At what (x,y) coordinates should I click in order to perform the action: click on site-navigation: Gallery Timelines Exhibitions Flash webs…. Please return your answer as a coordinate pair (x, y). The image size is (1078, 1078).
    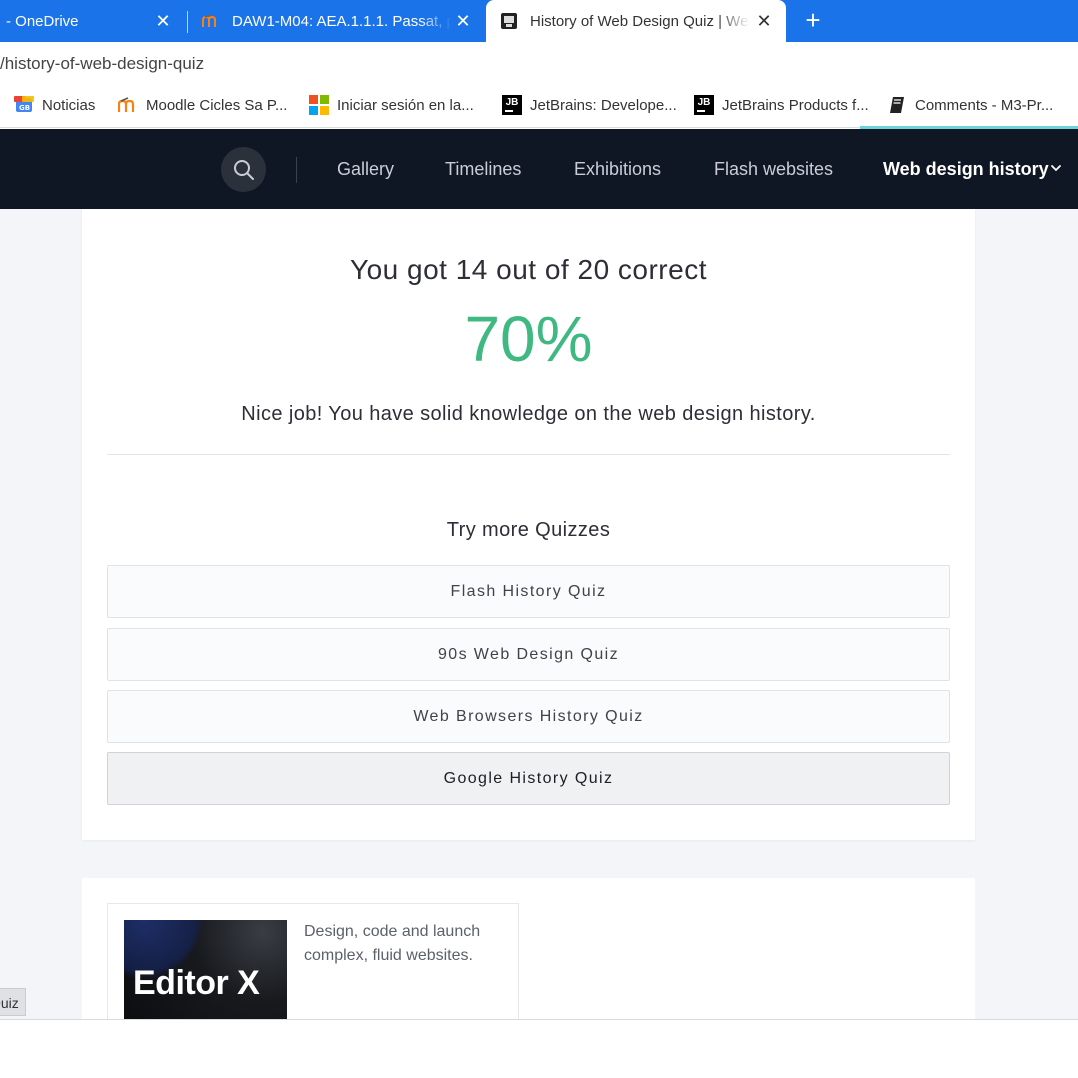
    Looking at the image, I should click on (539, 169).